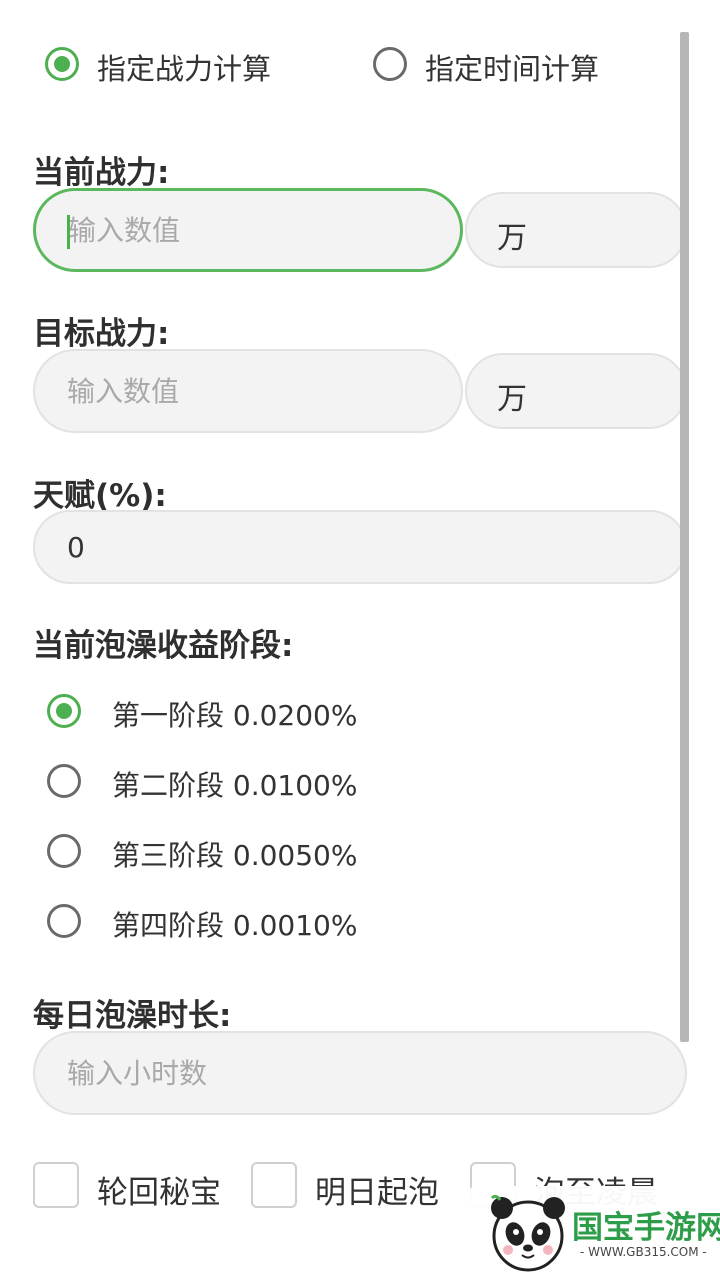 The image size is (720, 1280). What do you see at coordinates (100, 496) in the screenshot?
I see `talent-label: 天赋(%):` at bounding box center [100, 496].